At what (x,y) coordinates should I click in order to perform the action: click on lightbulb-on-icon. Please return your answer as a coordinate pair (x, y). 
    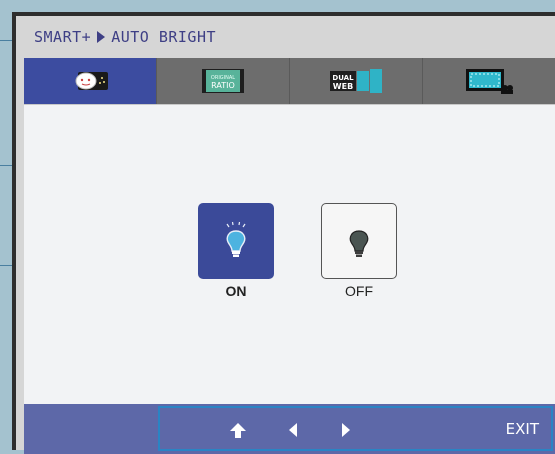
    Looking at the image, I should click on (236, 239).